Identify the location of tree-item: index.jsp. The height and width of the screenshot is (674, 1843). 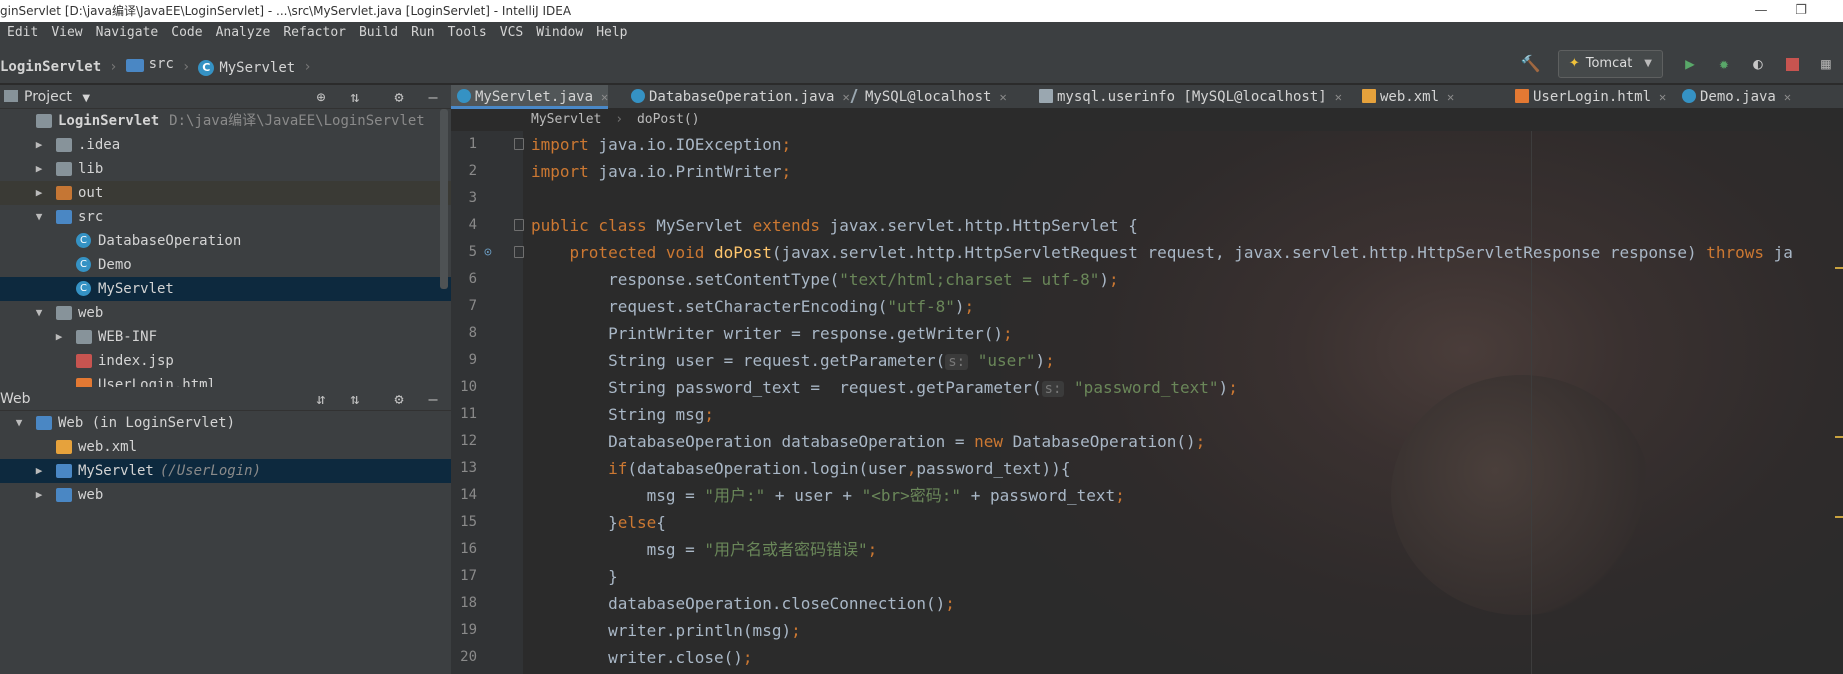
(225, 361).